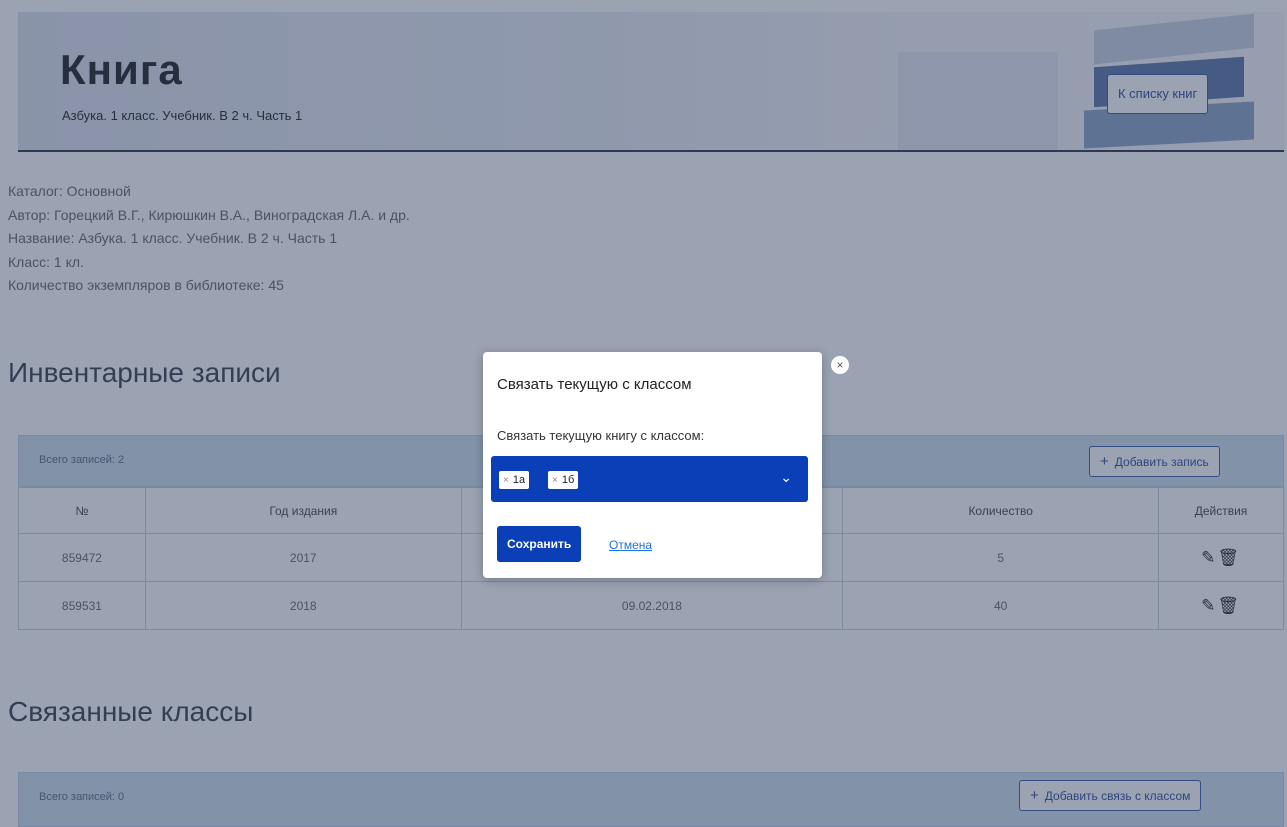 The width and height of the screenshot is (1287, 827). What do you see at coordinates (630, 545) in the screenshot?
I see `cancel-link: Отмена` at bounding box center [630, 545].